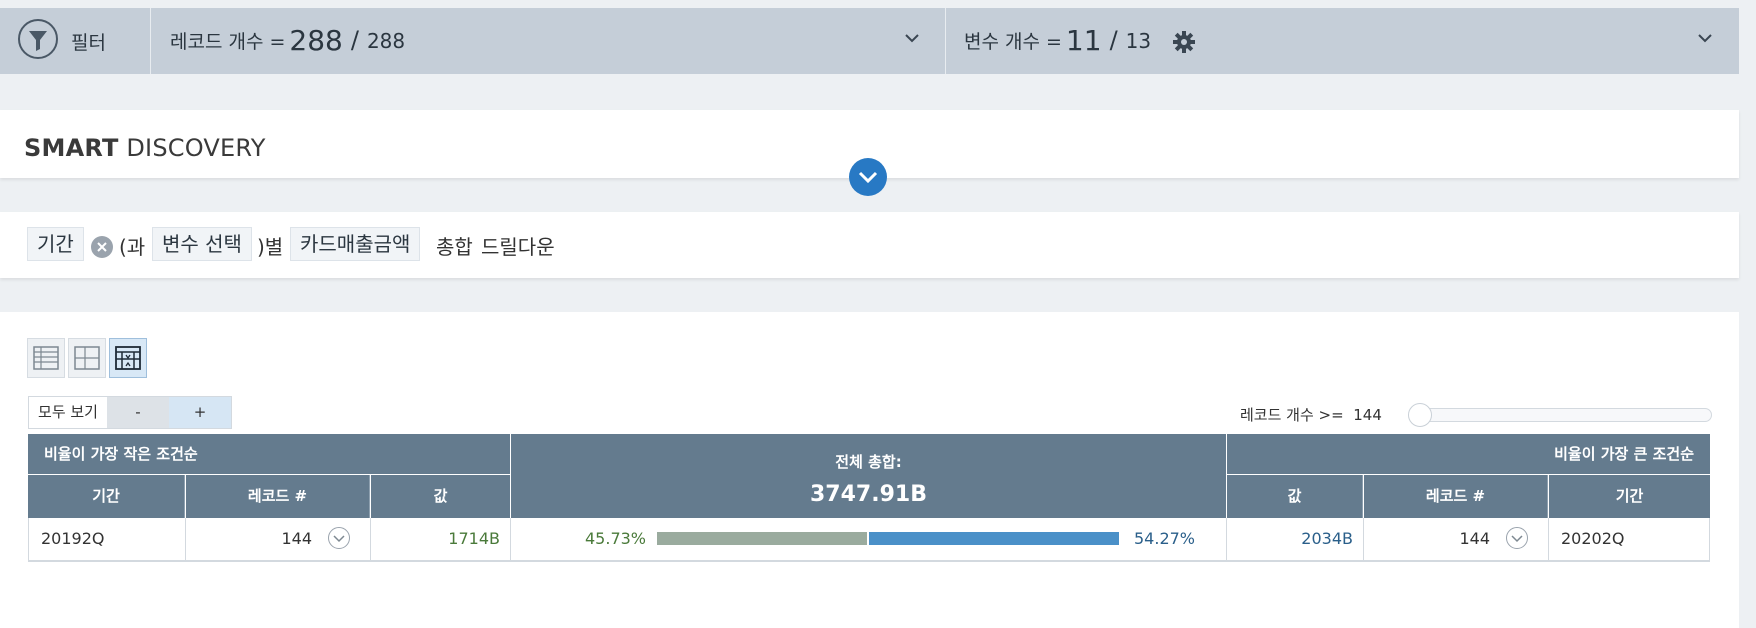 This screenshot has height=628, width=1756. I want to click on smart-discovery-title: SMART DISCOVERY, so click(145, 148).